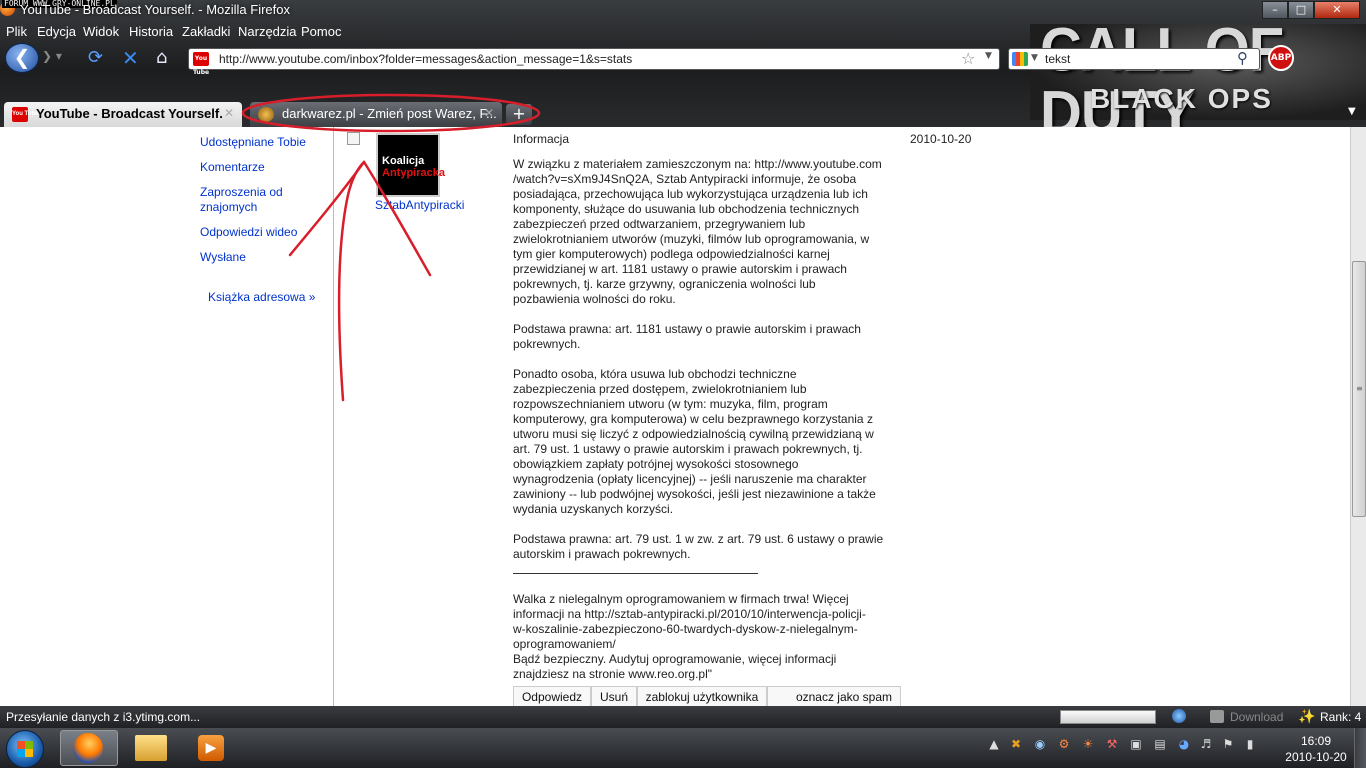 This screenshot has width=1366, height=768. I want to click on reload-button: ⟳, so click(95, 57).